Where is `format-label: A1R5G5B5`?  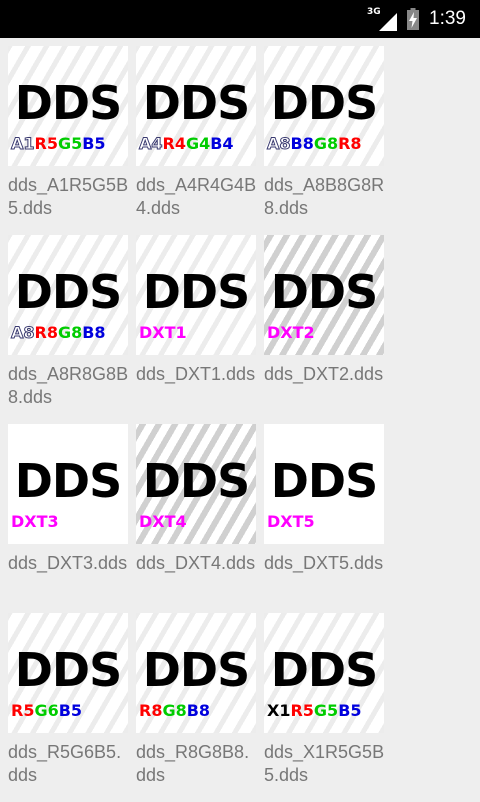
format-label: A1R5G5B5 is located at coordinates (58, 143).